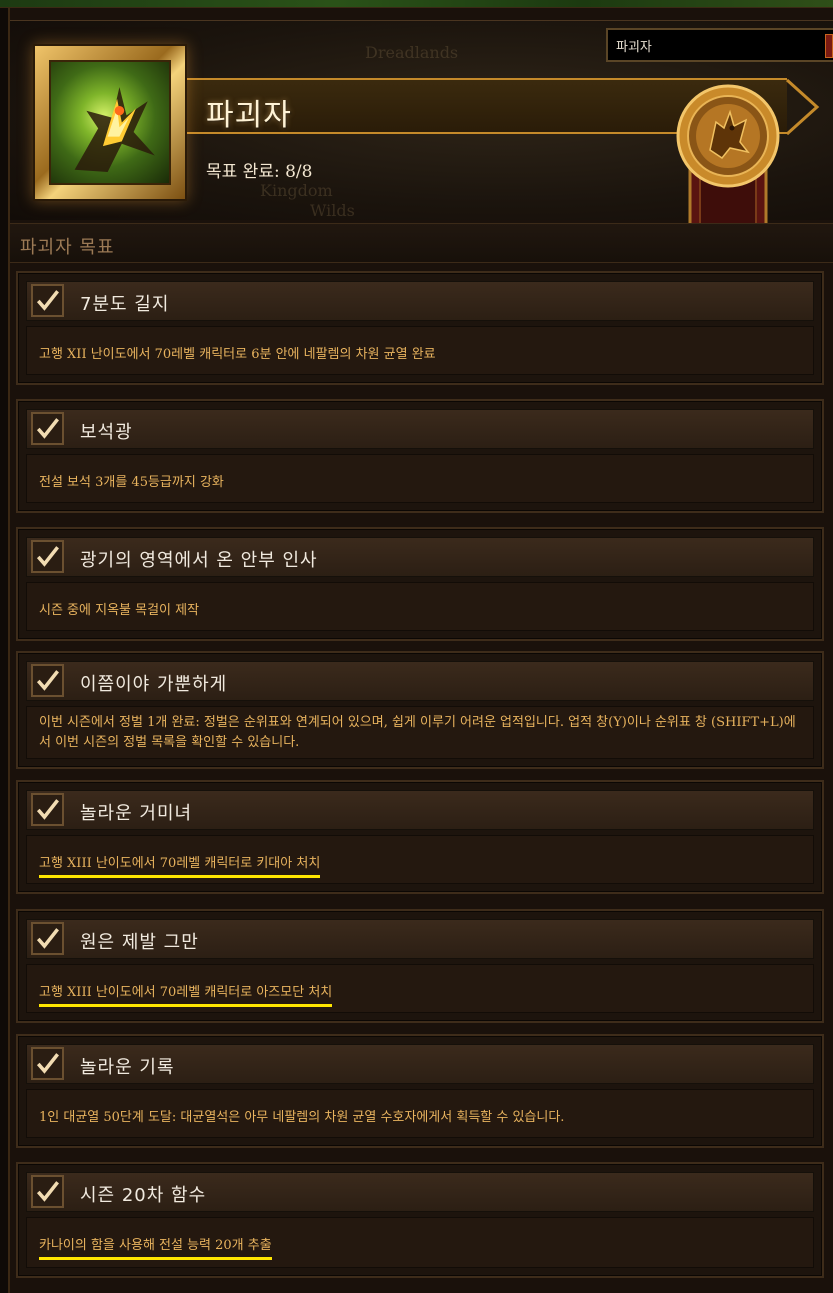  I want to click on objective-title: 놀라운 거미녀, so click(136, 813).